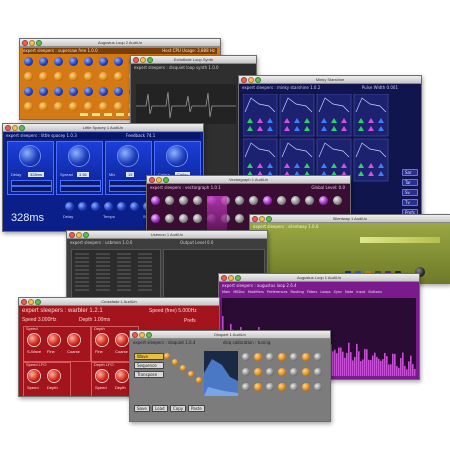  Describe the element at coordinates (130, 174) in the screenshot. I see `parameter-value: 15` at that location.